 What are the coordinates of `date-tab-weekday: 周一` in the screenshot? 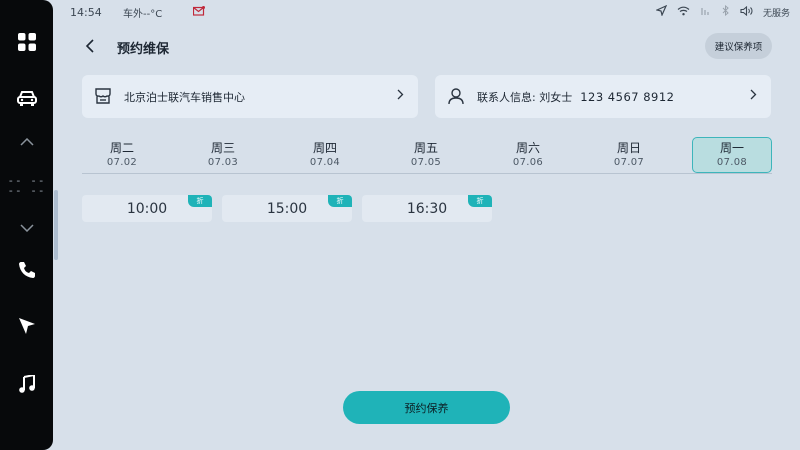 It's located at (731, 147).